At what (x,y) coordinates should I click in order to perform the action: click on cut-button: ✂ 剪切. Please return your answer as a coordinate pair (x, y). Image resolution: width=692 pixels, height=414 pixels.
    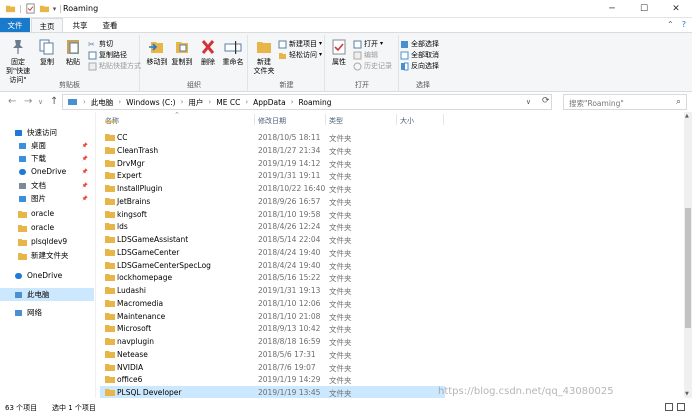
    Looking at the image, I should click on (100, 44).